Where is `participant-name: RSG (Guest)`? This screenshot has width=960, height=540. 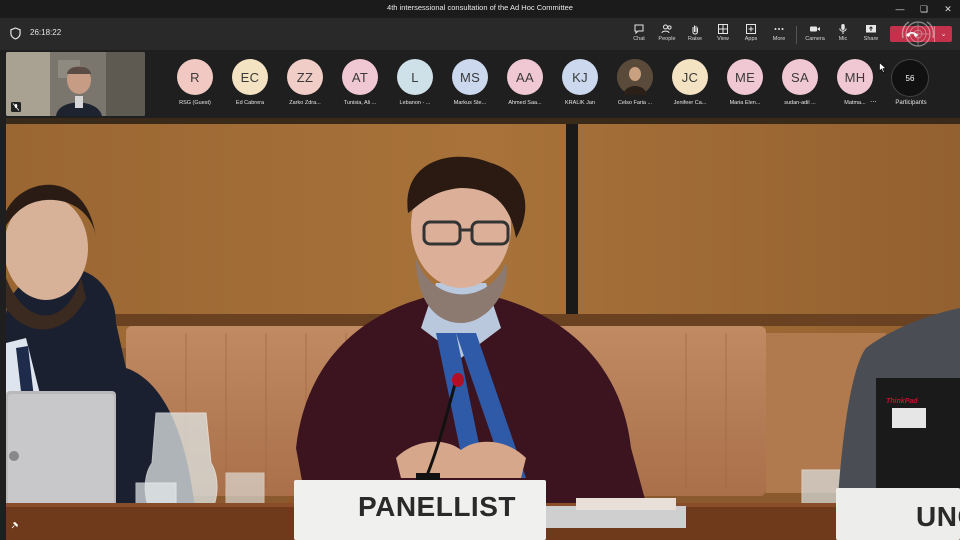 participant-name: RSG (Guest) is located at coordinates (195, 103).